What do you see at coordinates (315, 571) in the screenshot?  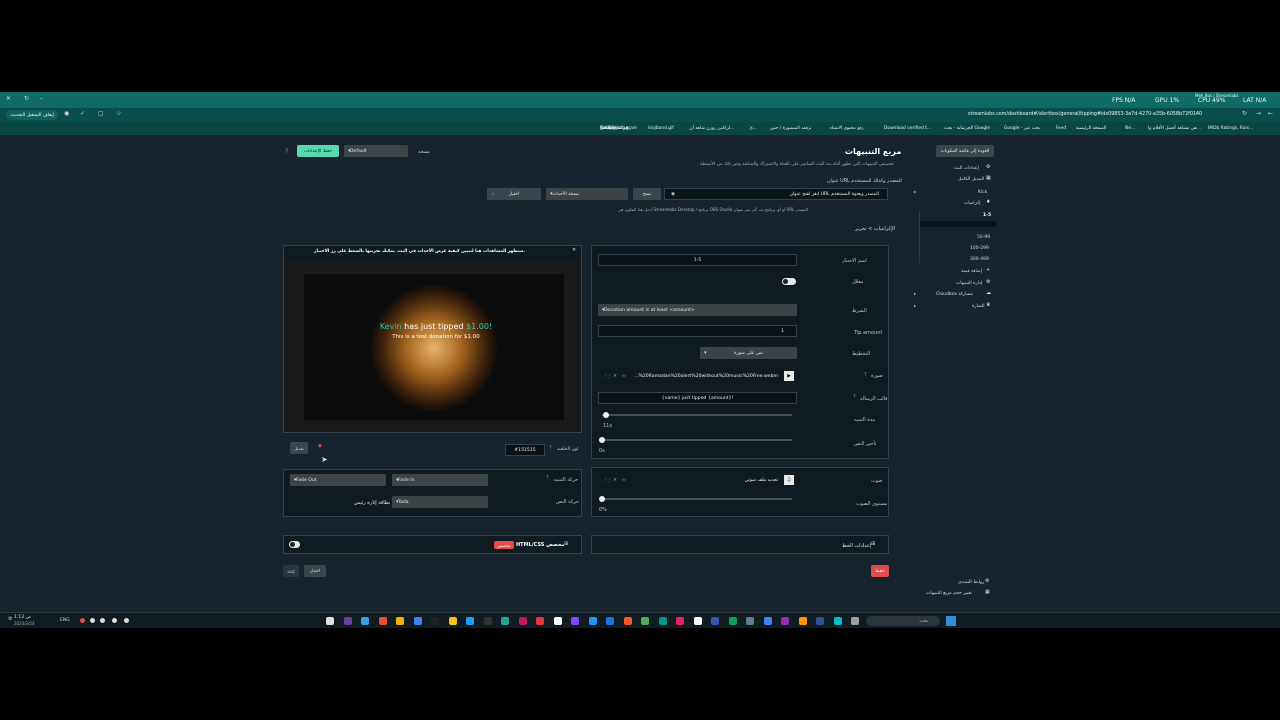 I see `test-button: اختبار` at bounding box center [315, 571].